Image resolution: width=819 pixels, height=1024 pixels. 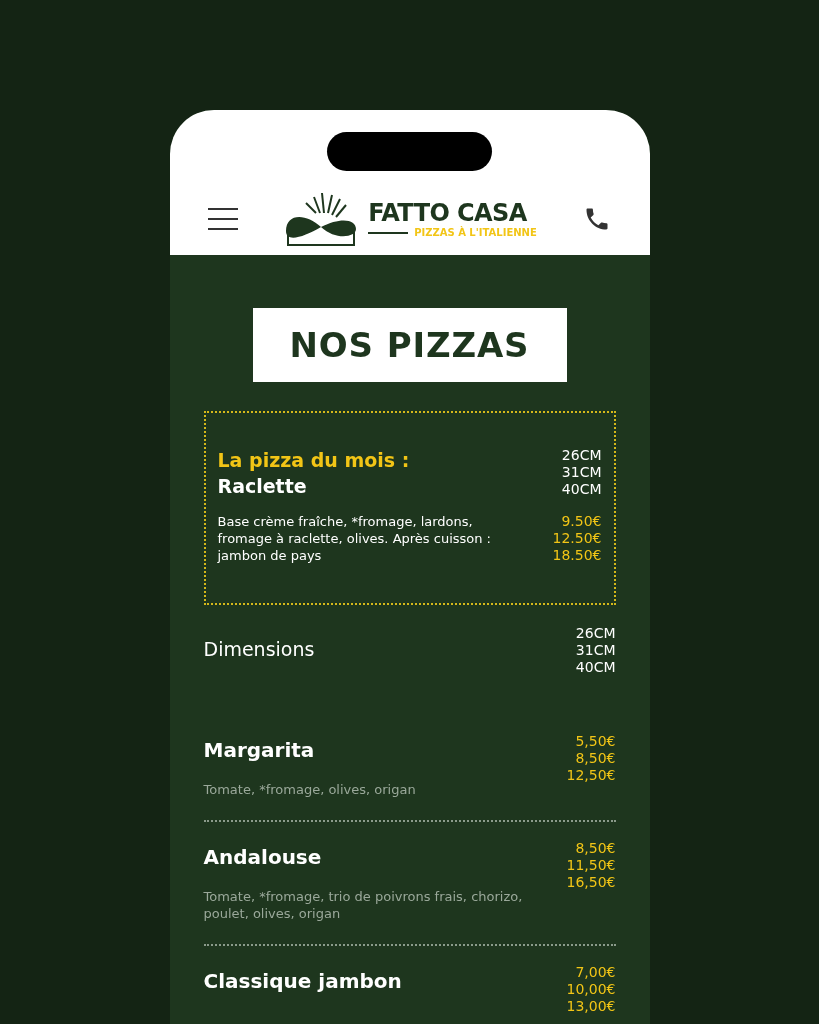 I want to click on price-label: 12.50€, so click(x=577, y=538).